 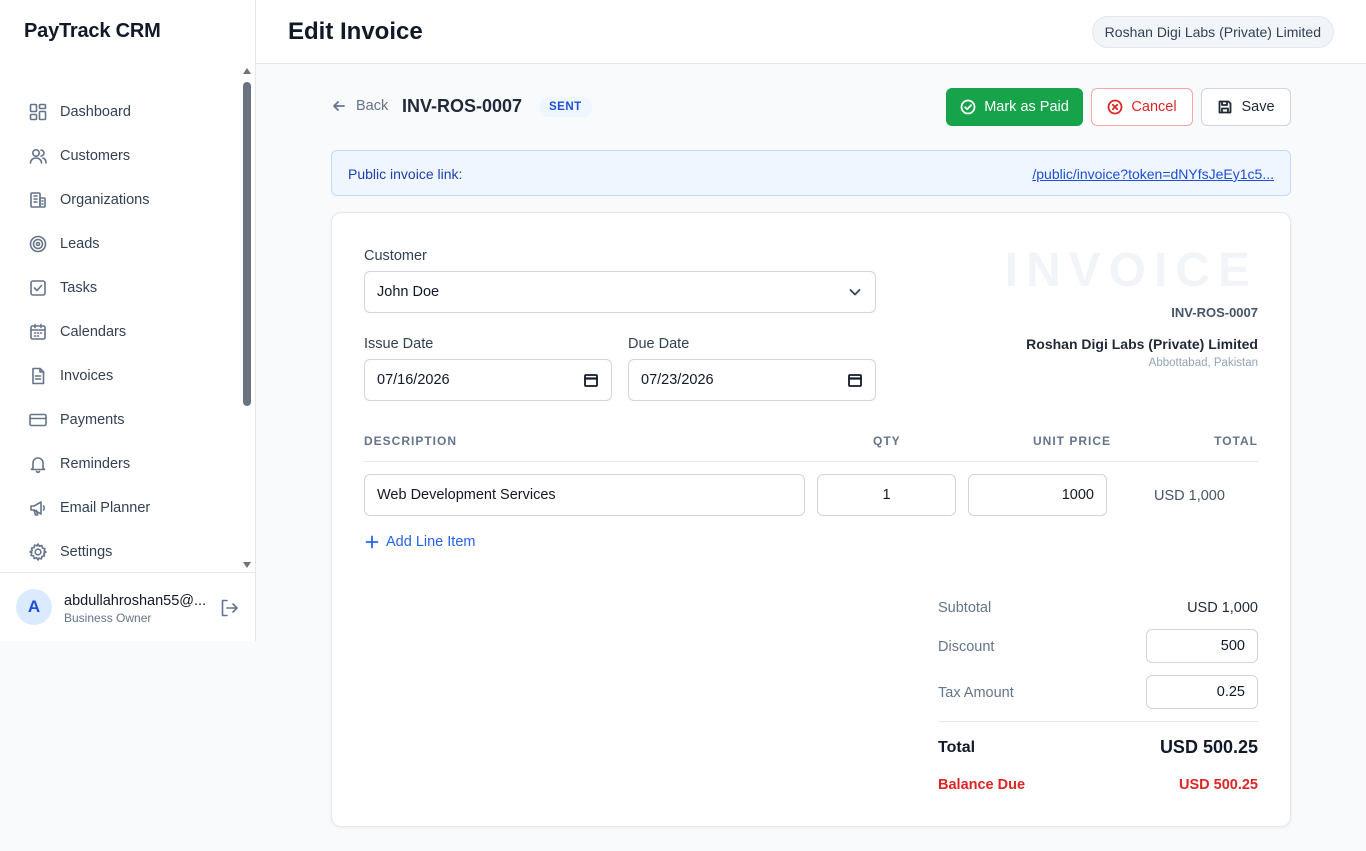 I want to click on sidebar-item-invoices: Invoices, so click(x=126, y=376).